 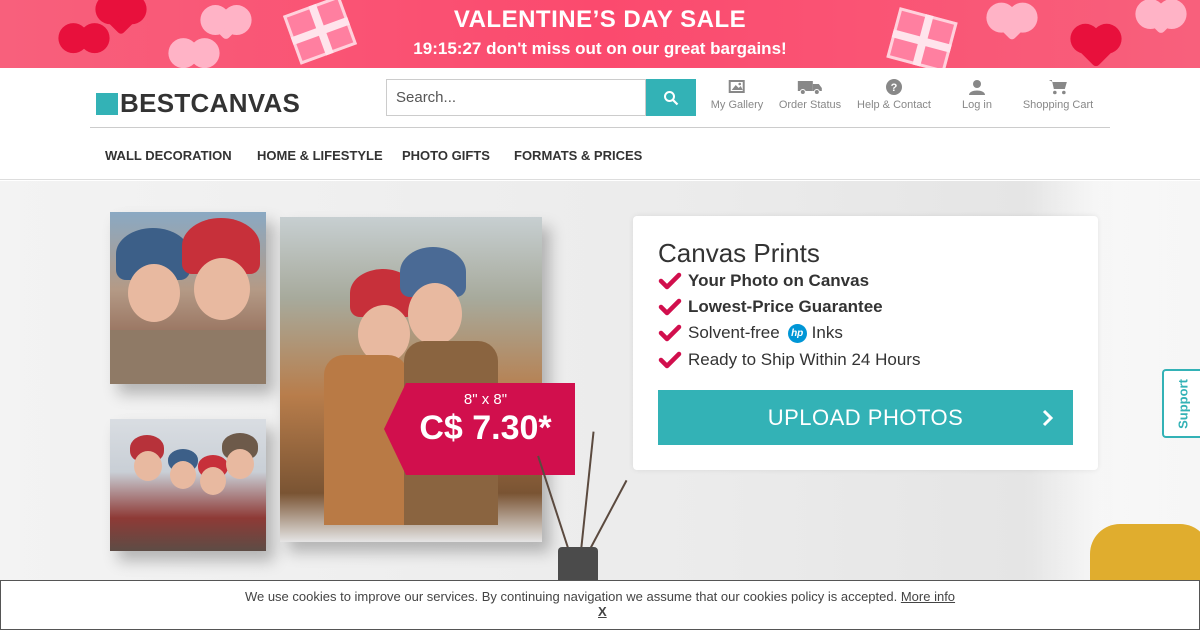 I want to click on search-icon, so click(x=671, y=97).